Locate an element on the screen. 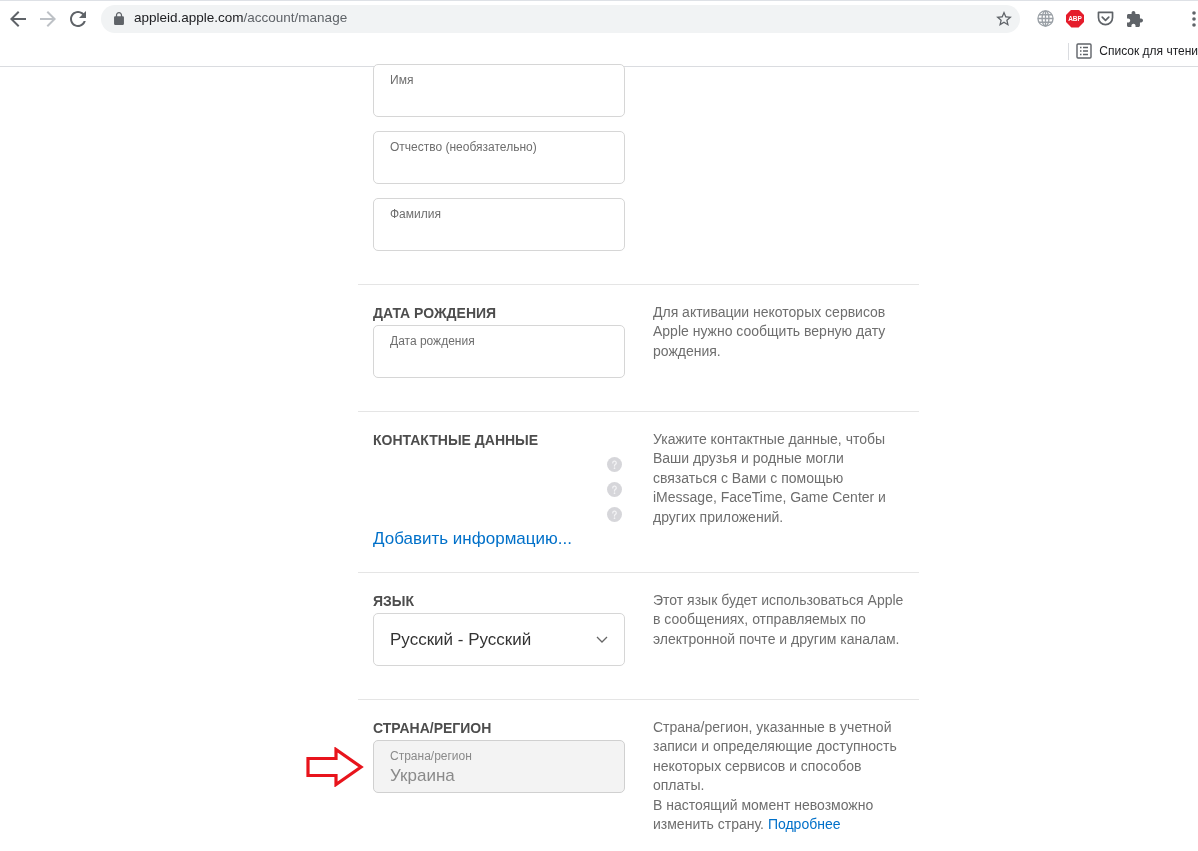 This screenshot has height=851, width=1198. description-text: Этот язык будет использоваться Apple в сообщениях, отправляемых по электронной почте и другим каналам. is located at coordinates (779, 620).